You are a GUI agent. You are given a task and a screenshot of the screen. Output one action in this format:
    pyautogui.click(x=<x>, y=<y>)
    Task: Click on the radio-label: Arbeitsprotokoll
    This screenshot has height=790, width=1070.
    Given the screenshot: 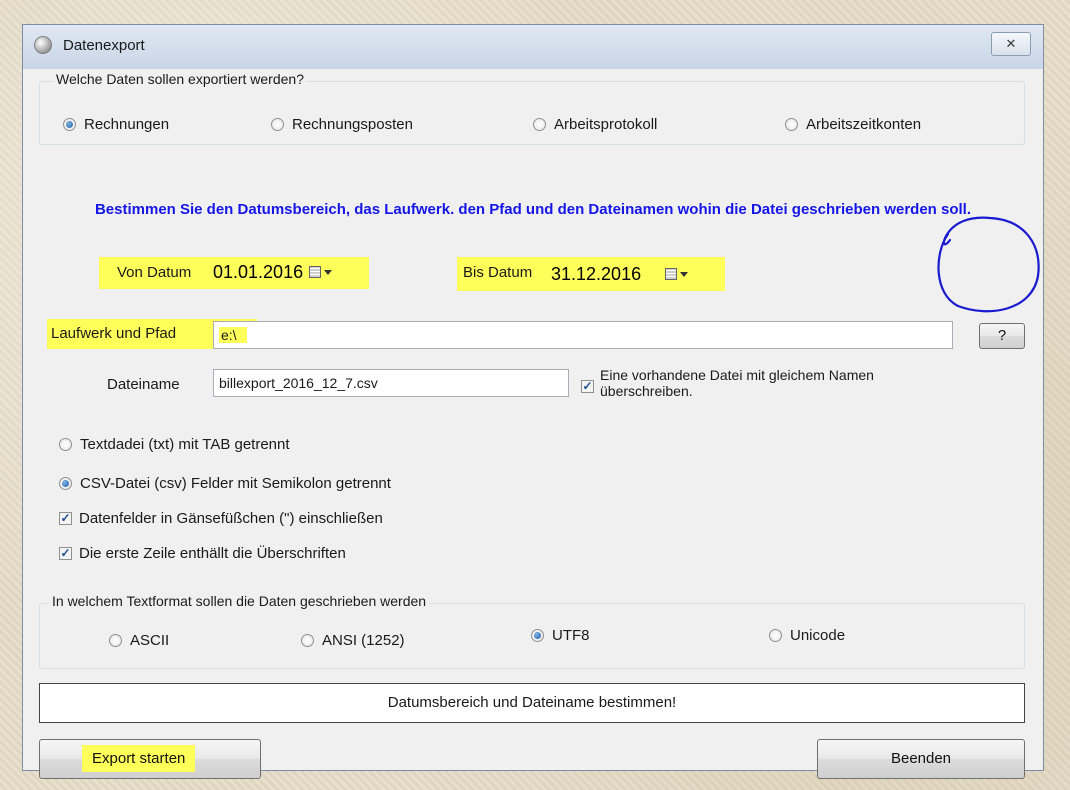 What is the action you would take?
    pyautogui.click(x=606, y=124)
    